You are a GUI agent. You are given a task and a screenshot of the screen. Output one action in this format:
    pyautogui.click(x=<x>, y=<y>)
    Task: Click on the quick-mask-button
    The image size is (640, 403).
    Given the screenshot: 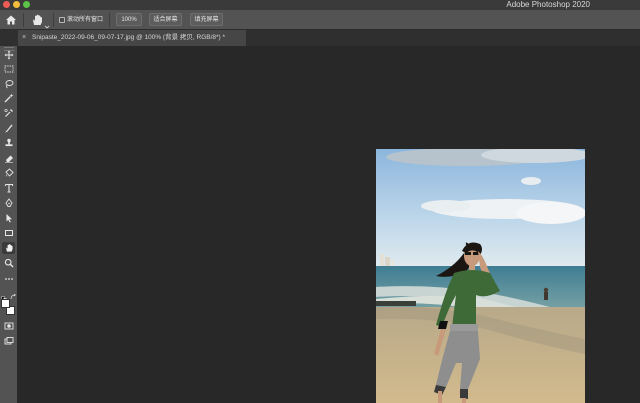 What is the action you would take?
    pyautogui.click(x=8, y=326)
    